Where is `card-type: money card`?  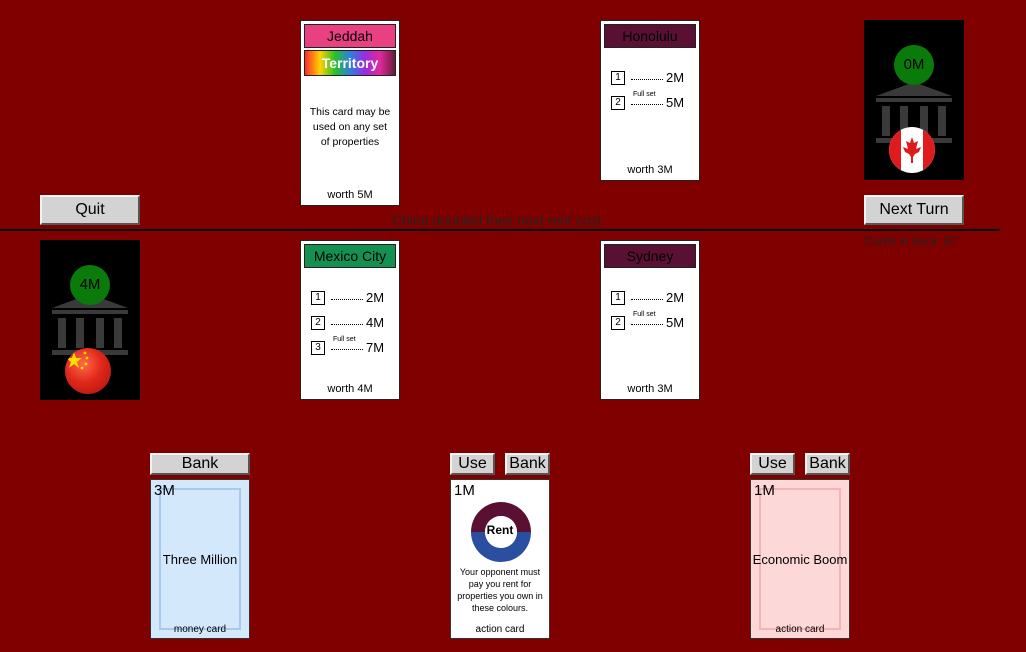
card-type: money card is located at coordinates (200, 629).